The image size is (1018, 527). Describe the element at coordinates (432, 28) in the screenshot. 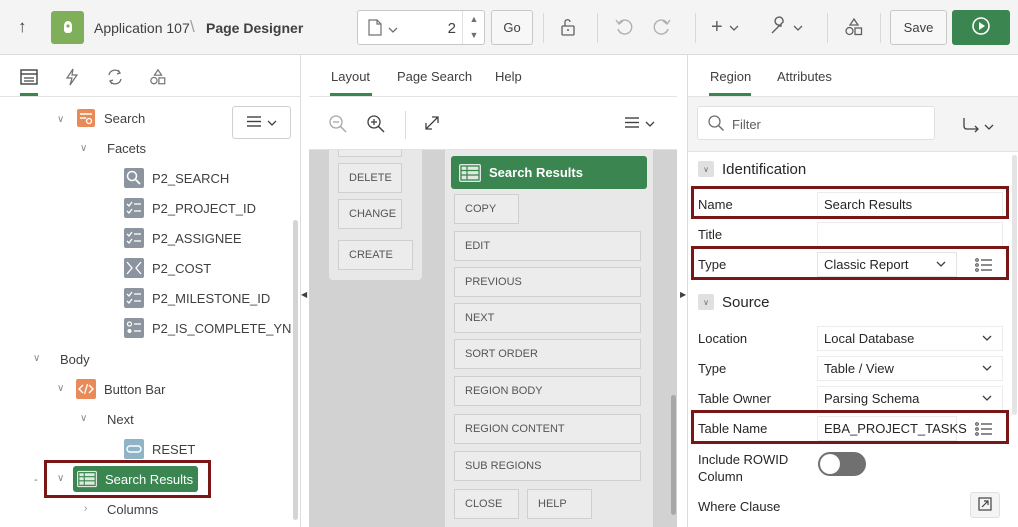

I see `page-number-input: 2` at that location.